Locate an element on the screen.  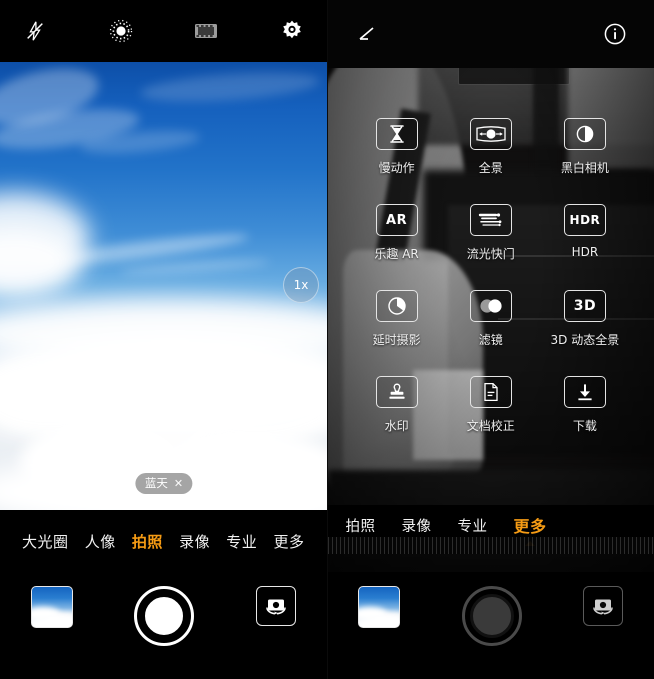
mode-tab-aperture: 大光圈 is located at coordinates (45, 541).